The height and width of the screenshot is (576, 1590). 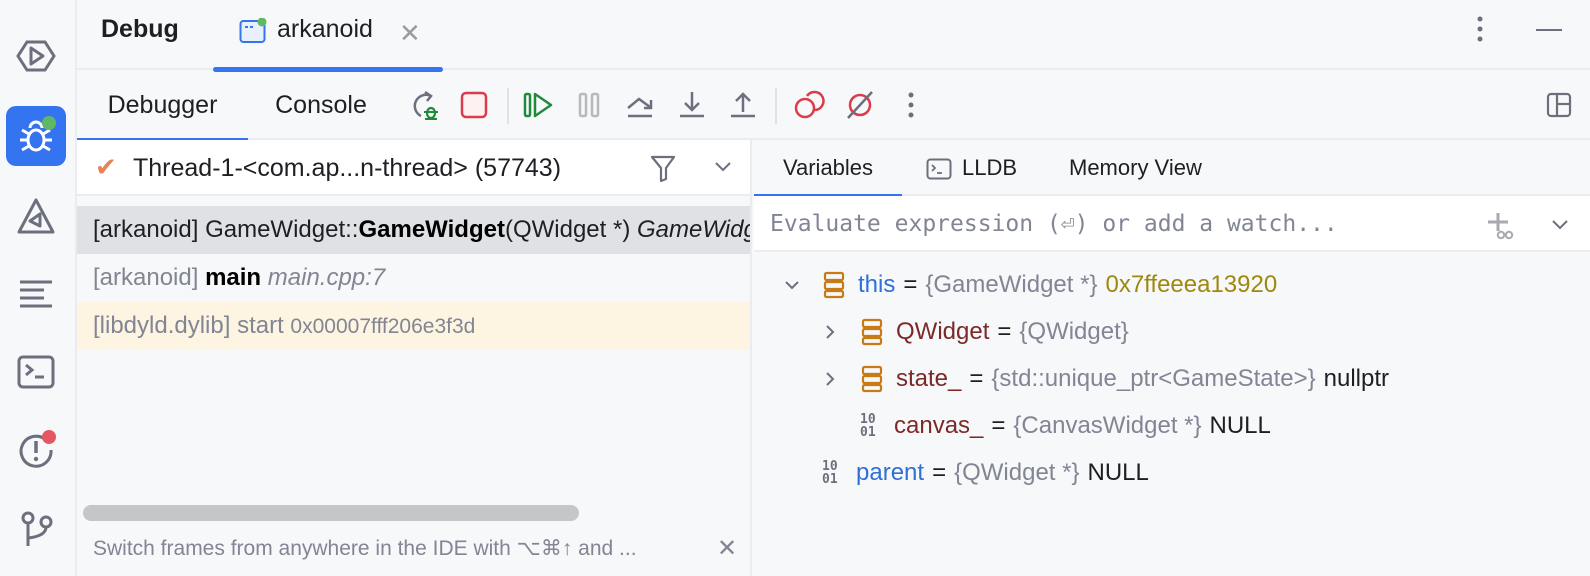 I want to click on layout-settings-icon, so click(x=1559, y=105).